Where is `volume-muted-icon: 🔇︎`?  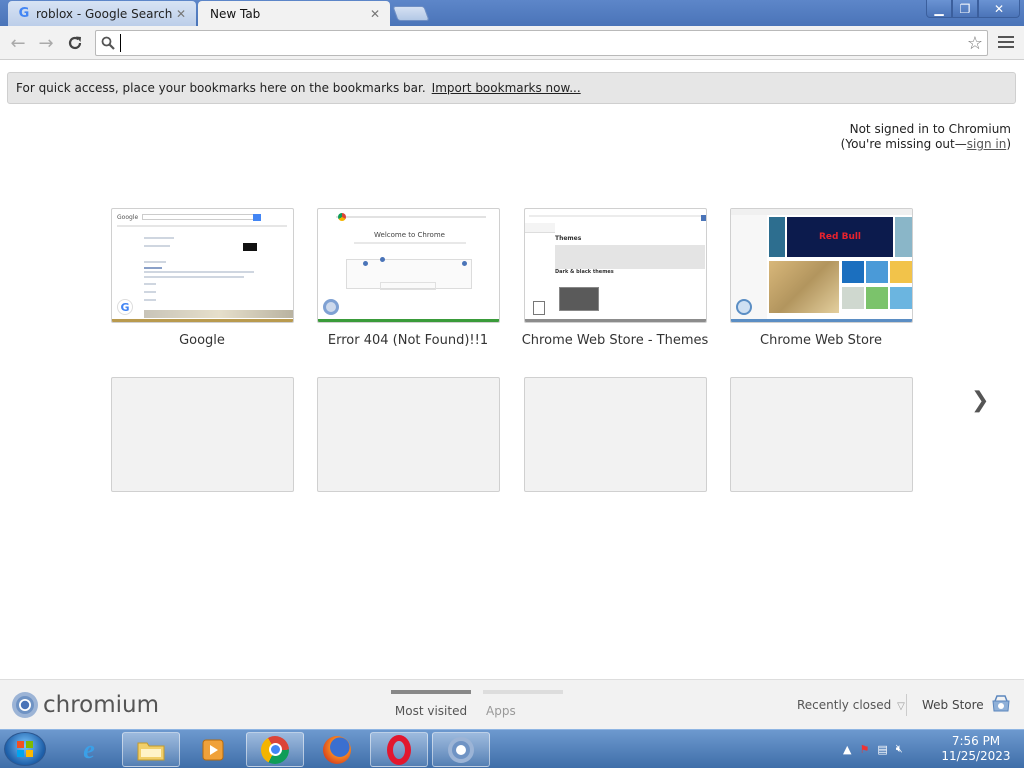 volume-muted-icon: 🔇︎ is located at coordinates (899, 749).